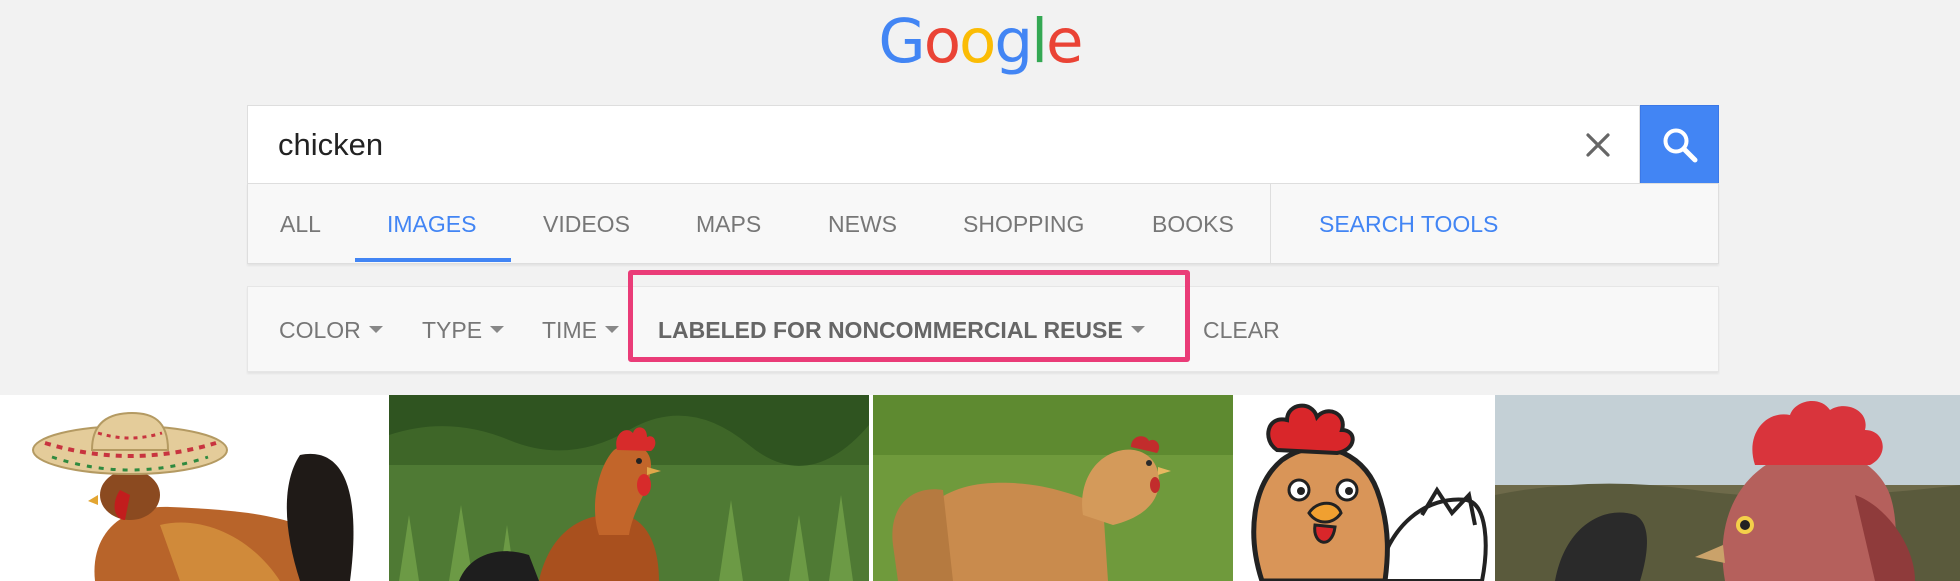 This screenshot has width=1960, height=581. I want to click on rooster-sombrero-image, so click(192, 488).